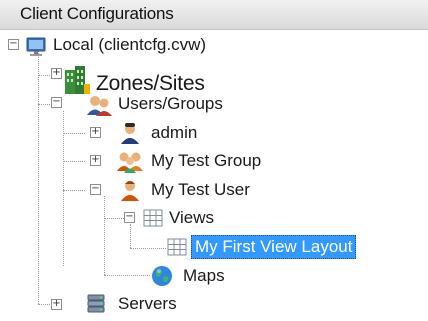  What do you see at coordinates (274, 247) in the screenshot?
I see `tree-node-label-selected: My First View Layout` at bounding box center [274, 247].